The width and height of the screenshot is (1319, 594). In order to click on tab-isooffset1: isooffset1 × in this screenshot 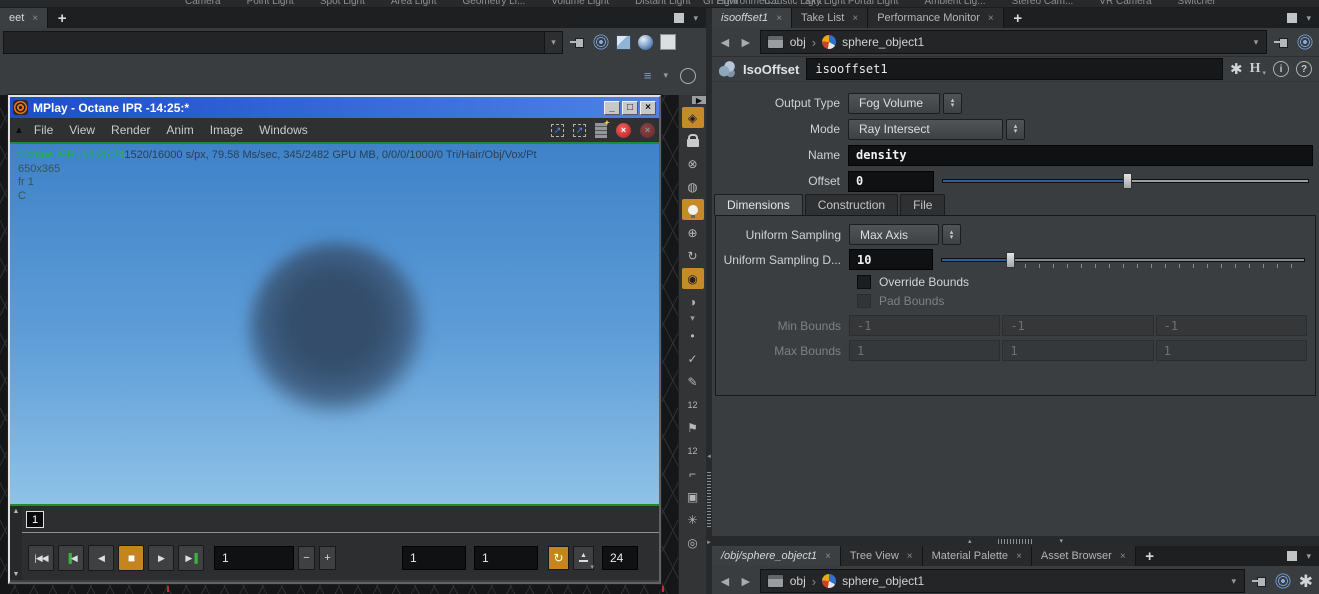, I will do `click(752, 18)`.